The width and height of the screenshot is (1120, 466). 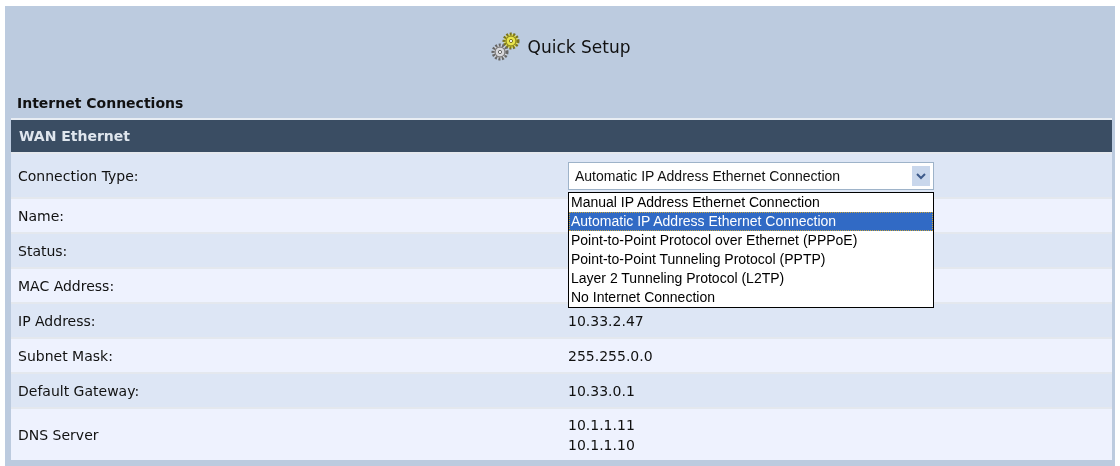 I want to click on dropdown-option: Point-to-Point Protocol over Ethernet (PPPoE), so click(x=751, y=240).